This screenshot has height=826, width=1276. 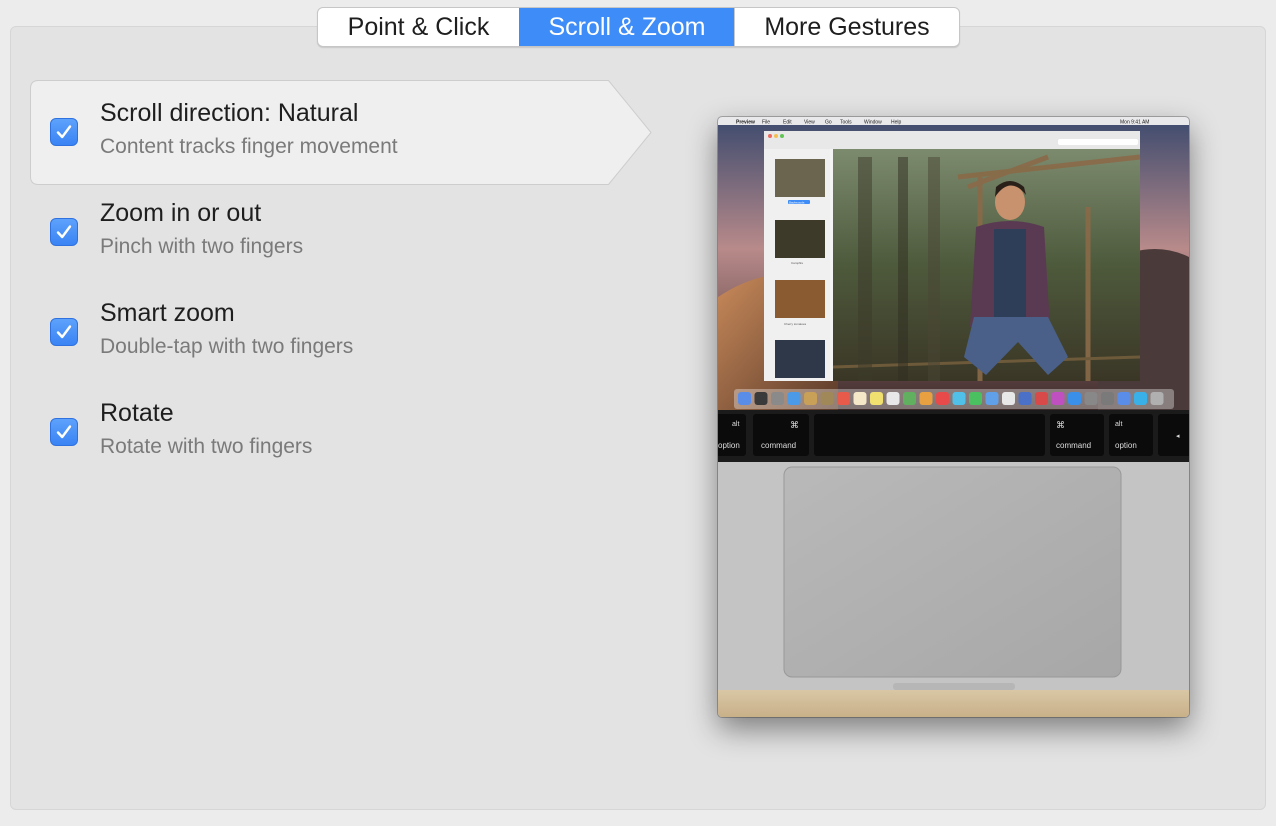 What do you see at coordinates (202, 246) in the screenshot?
I see `option-subtitle: Pinch with two fingers` at bounding box center [202, 246].